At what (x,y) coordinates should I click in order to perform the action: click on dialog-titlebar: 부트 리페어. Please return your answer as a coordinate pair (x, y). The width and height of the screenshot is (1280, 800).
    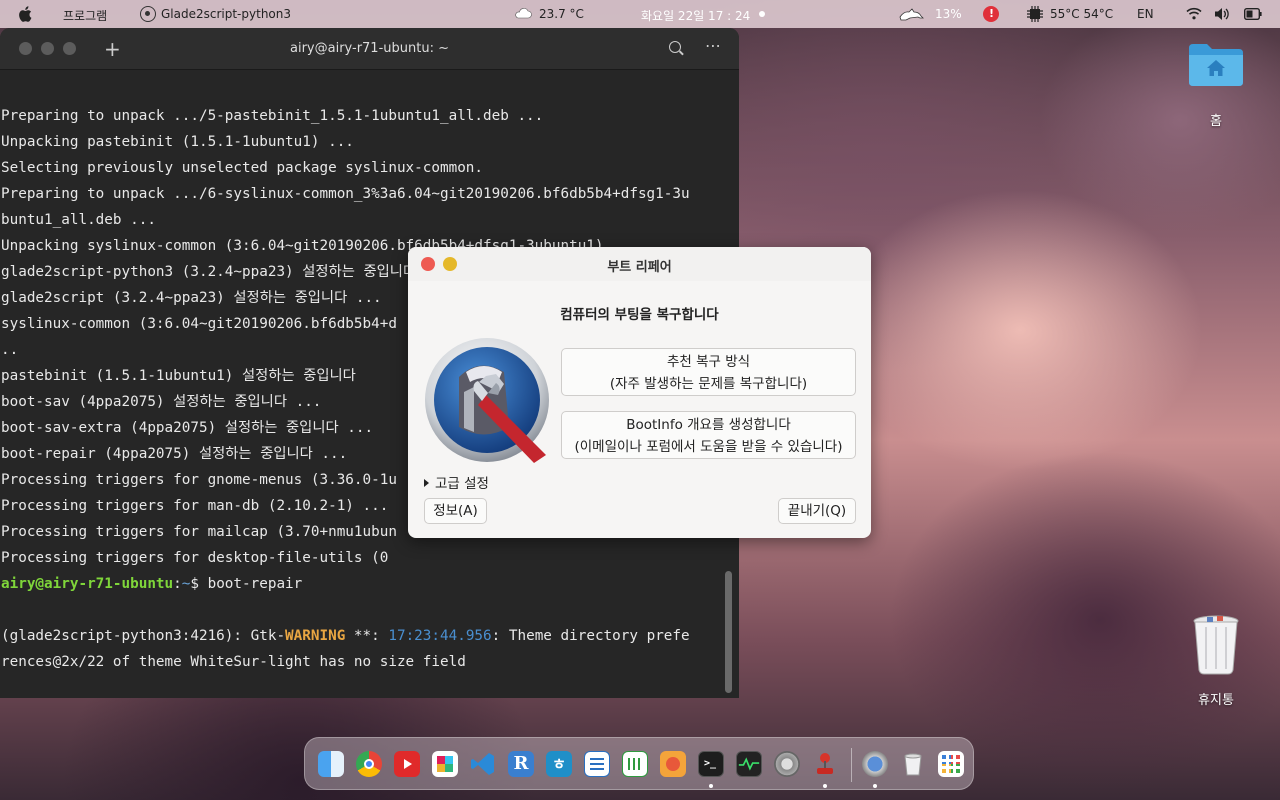
    Looking at the image, I should click on (639, 264).